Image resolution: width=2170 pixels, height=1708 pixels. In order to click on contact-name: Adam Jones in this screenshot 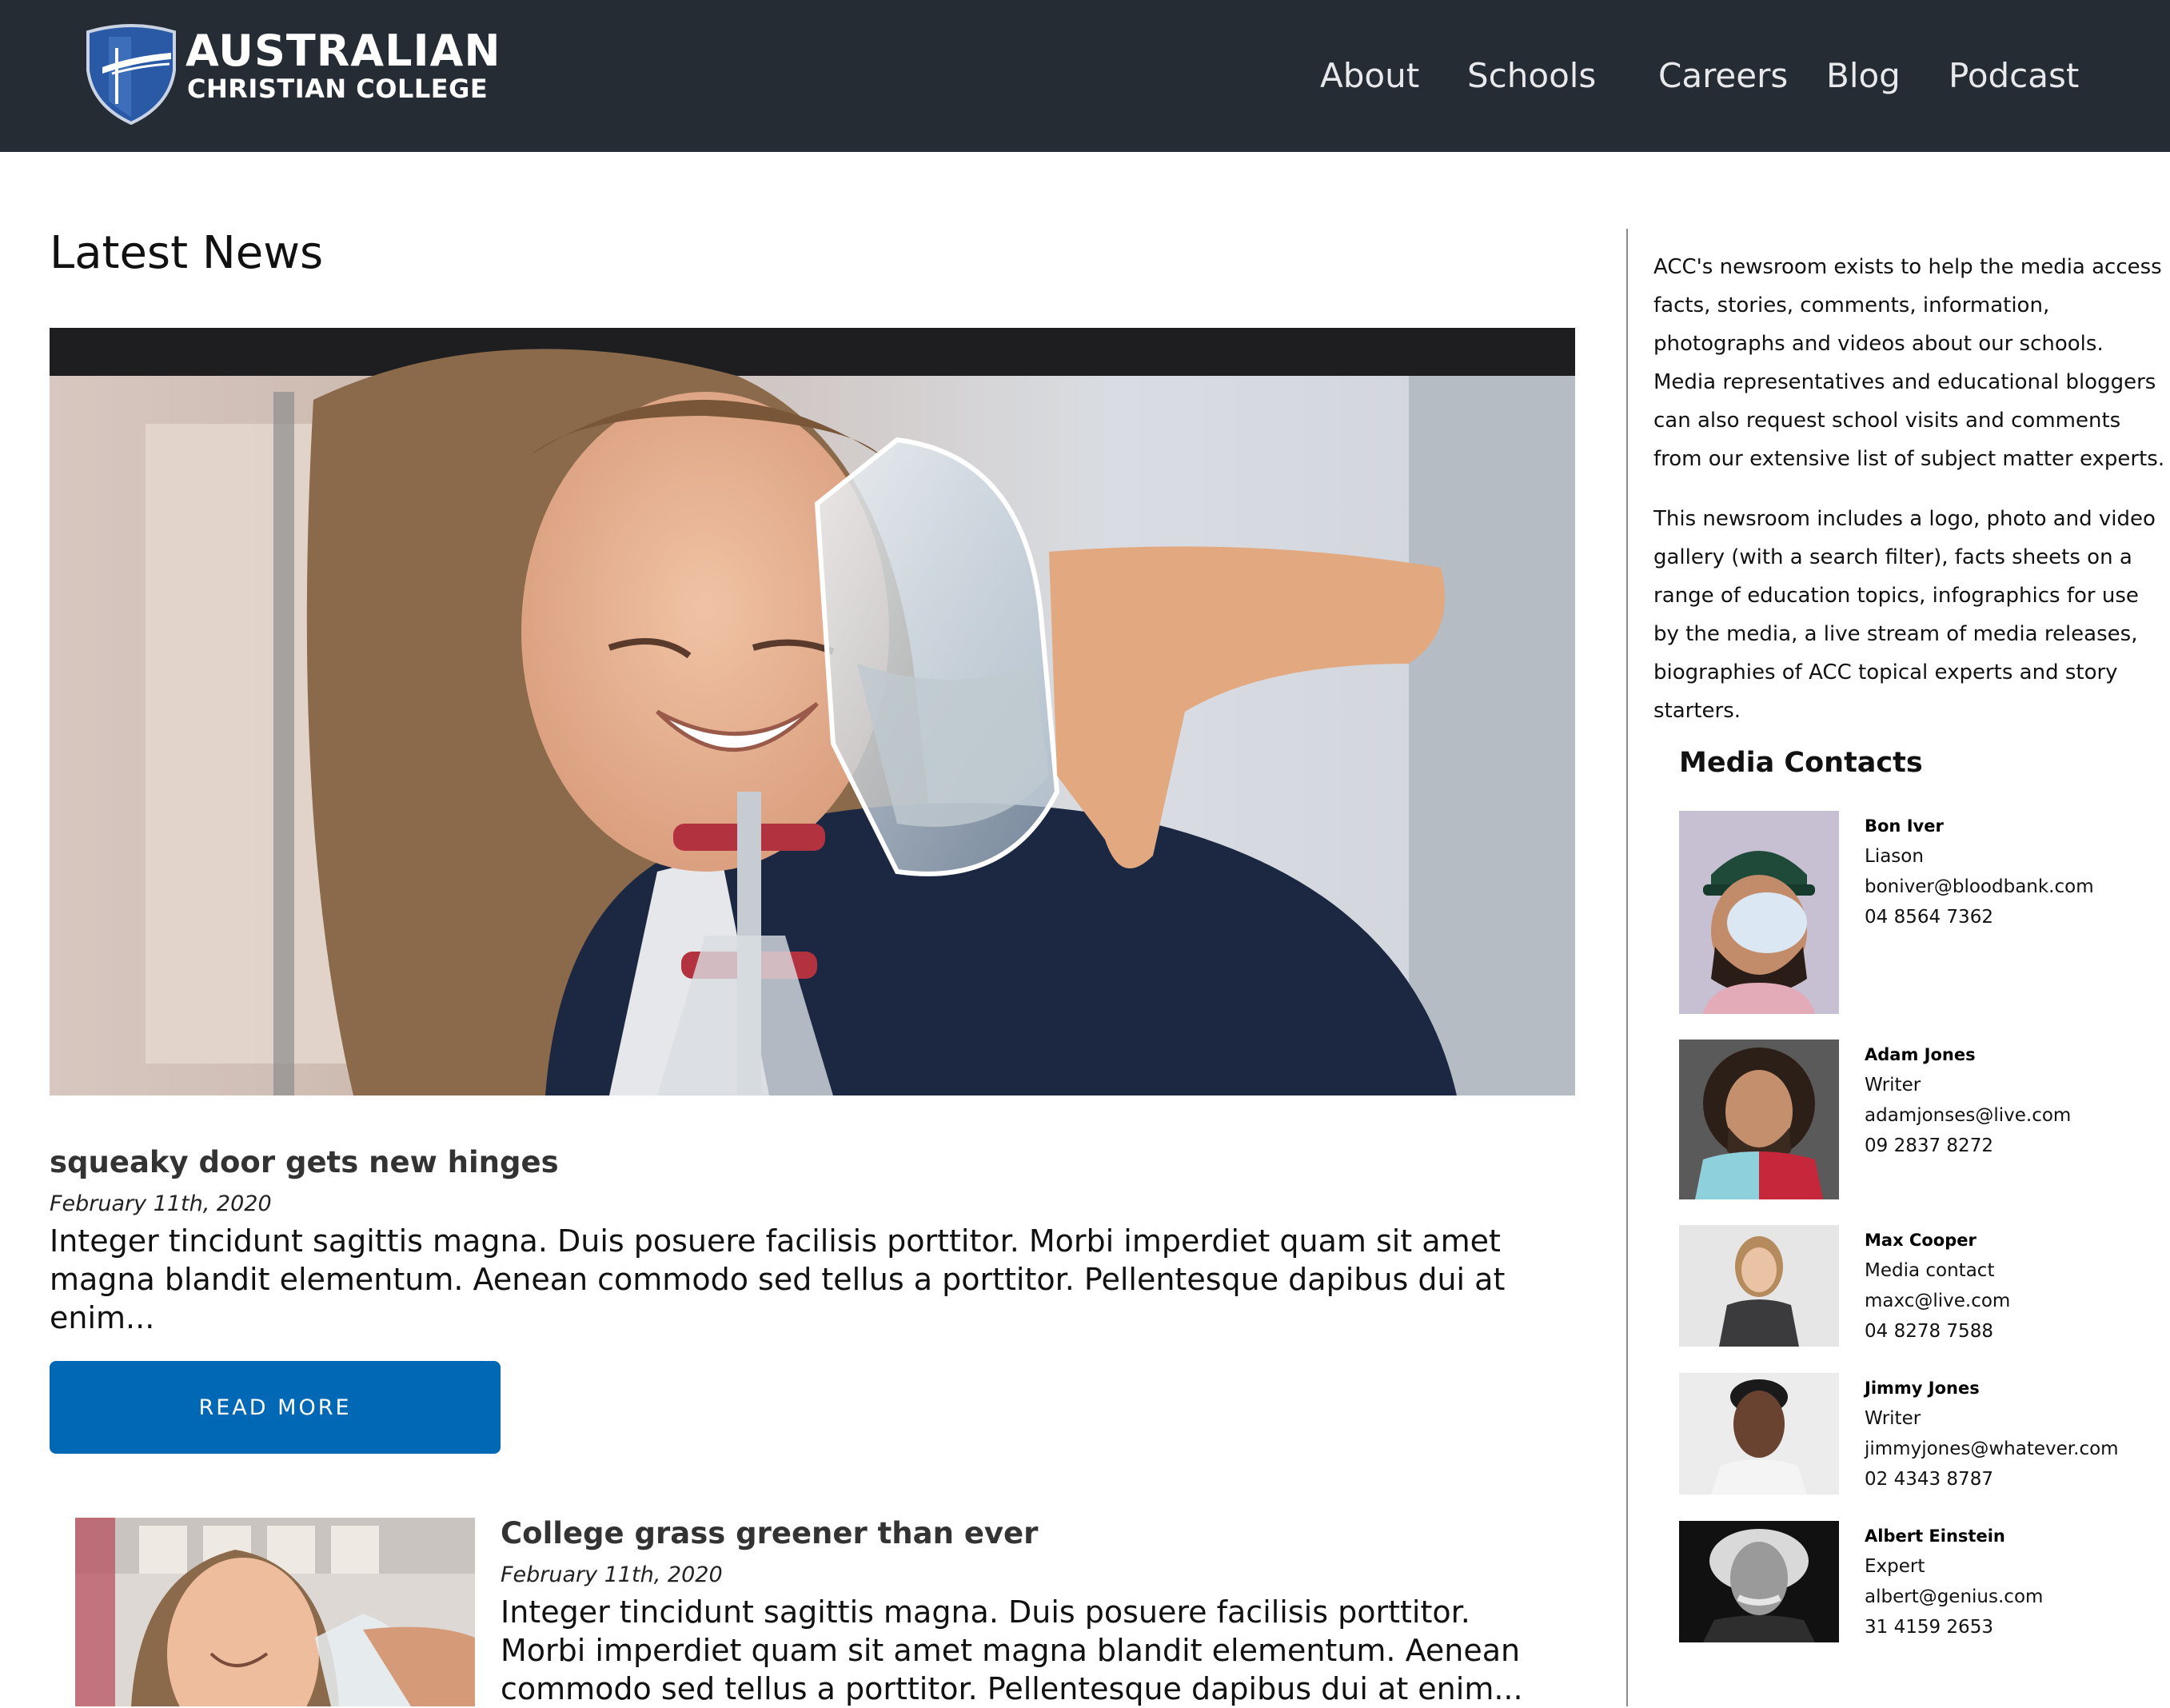, I will do `click(1920, 1054)`.